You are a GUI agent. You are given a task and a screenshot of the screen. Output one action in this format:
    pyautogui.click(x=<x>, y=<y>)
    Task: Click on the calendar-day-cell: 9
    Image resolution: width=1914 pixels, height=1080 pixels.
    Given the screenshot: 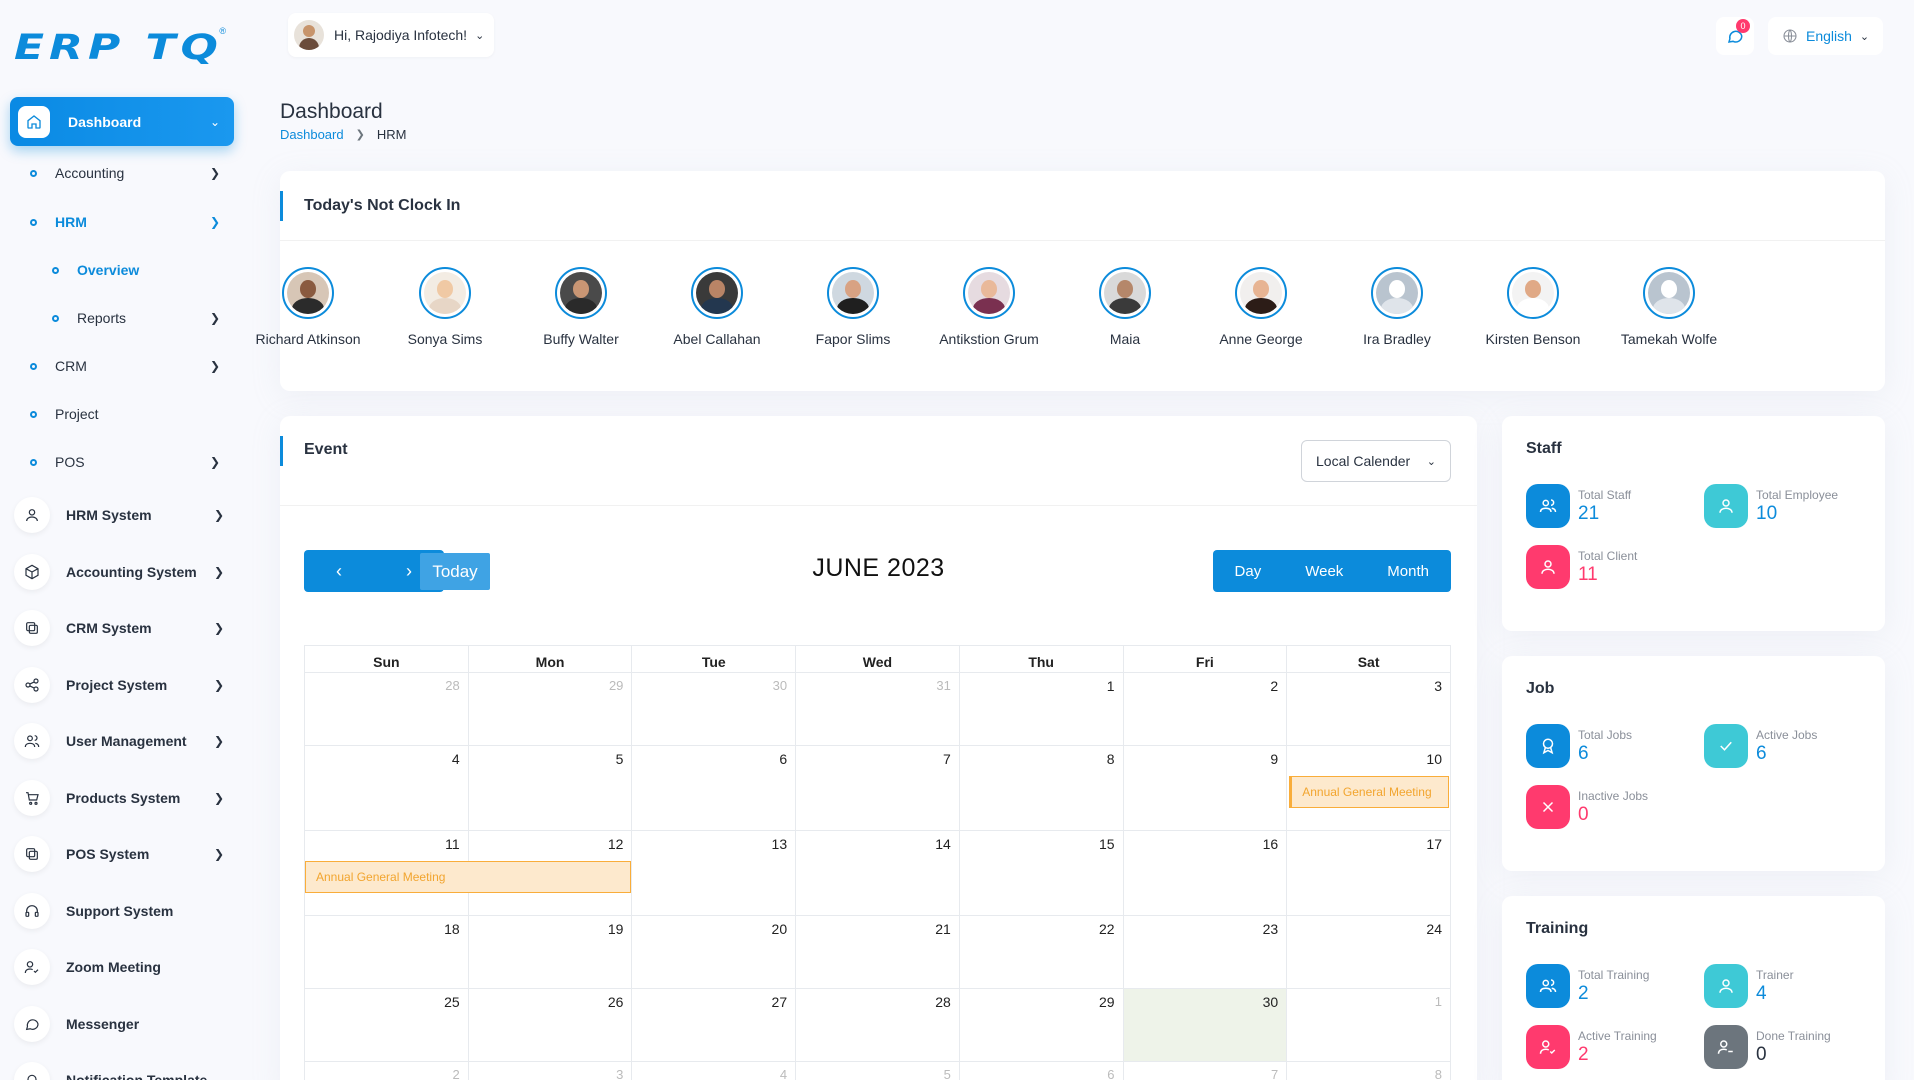 What is the action you would take?
    pyautogui.click(x=1205, y=788)
    